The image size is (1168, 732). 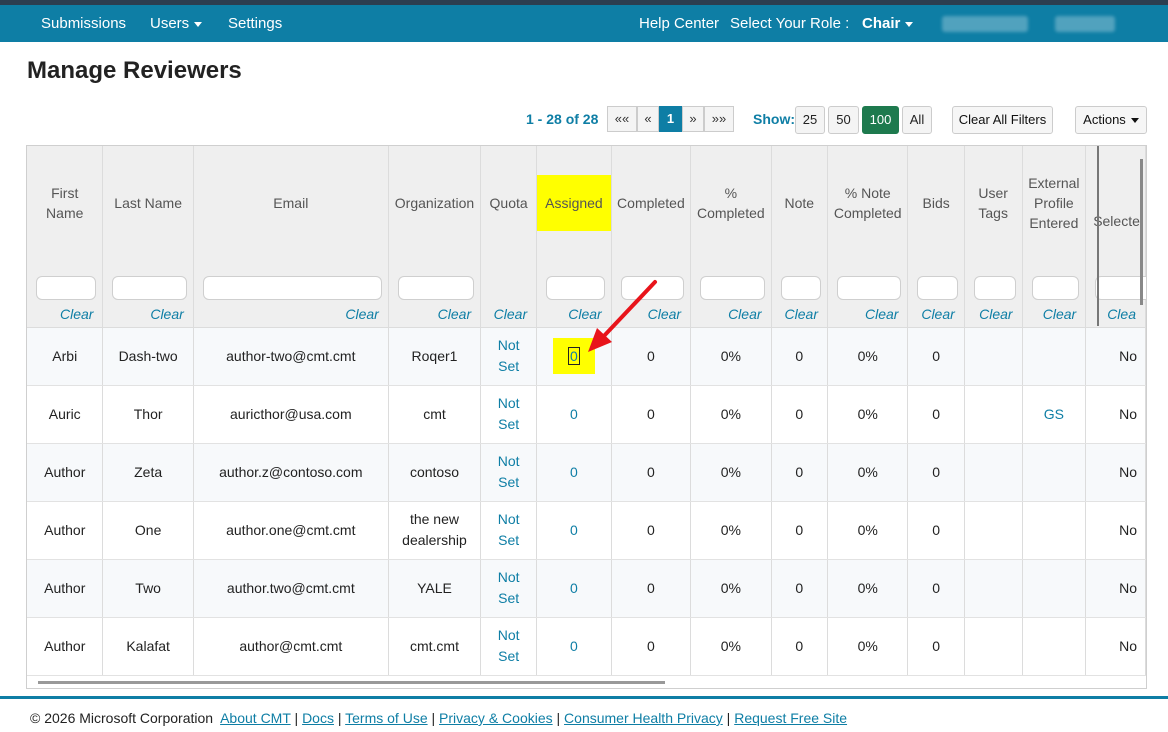 What do you see at coordinates (166, 314) in the screenshot?
I see `filter-last-name-clear: Clear` at bounding box center [166, 314].